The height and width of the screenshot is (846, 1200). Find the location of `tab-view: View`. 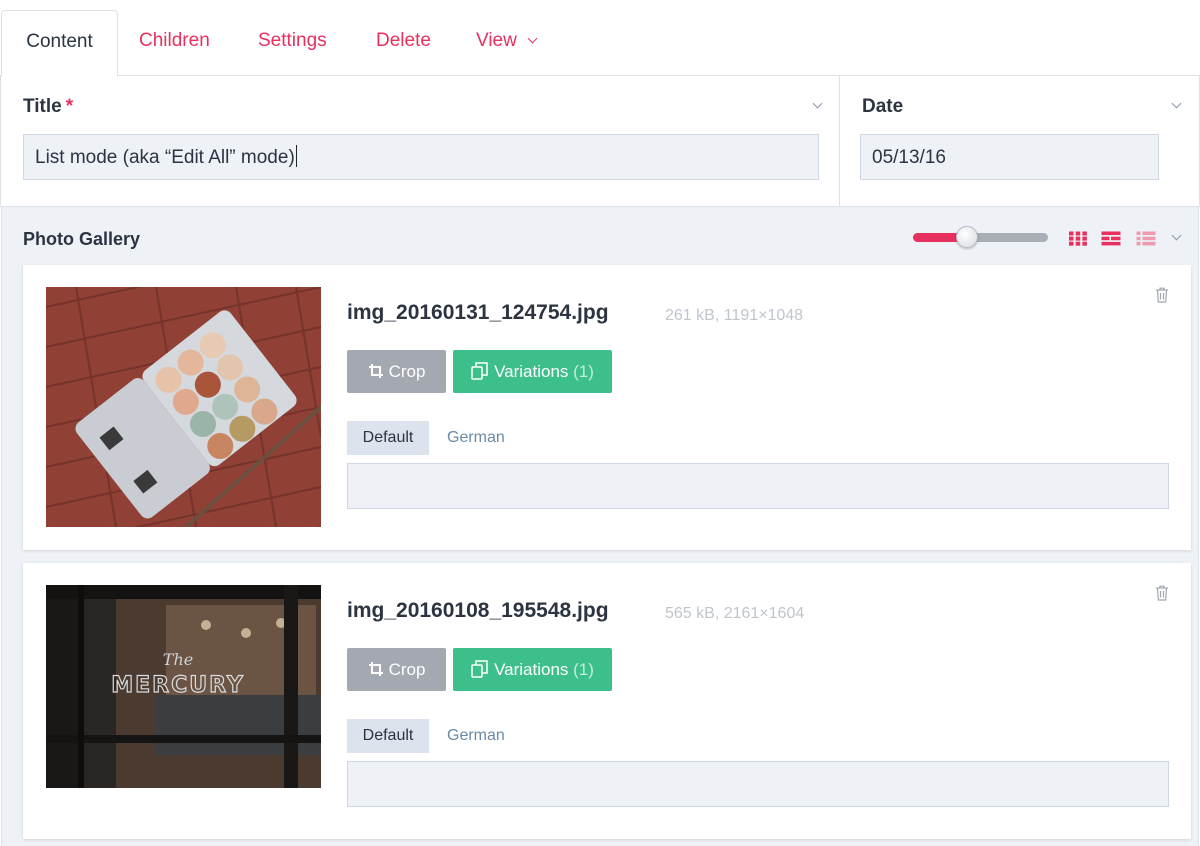

tab-view: View is located at coordinates (507, 43).